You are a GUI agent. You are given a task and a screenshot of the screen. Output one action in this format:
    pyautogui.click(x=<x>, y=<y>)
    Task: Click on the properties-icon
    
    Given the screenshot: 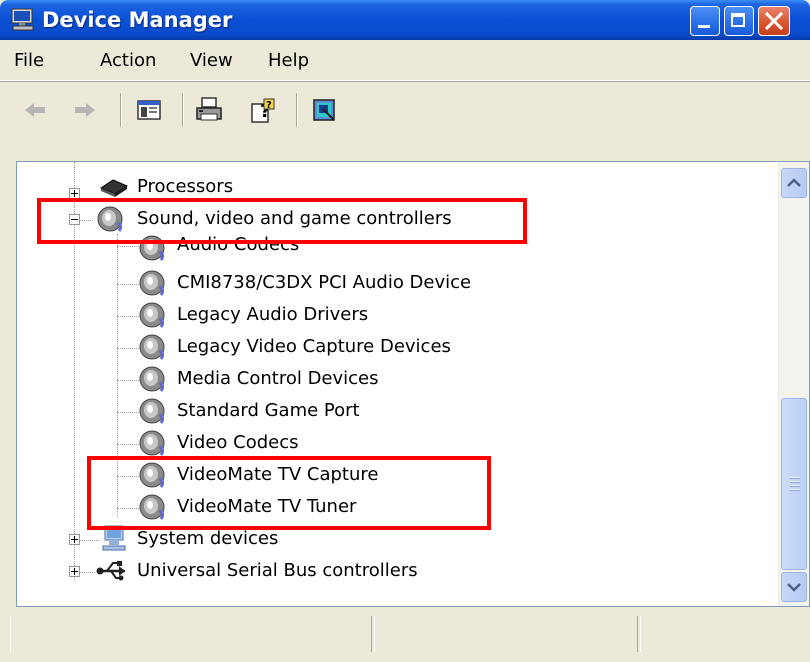 What is the action you would take?
    pyautogui.click(x=325, y=110)
    